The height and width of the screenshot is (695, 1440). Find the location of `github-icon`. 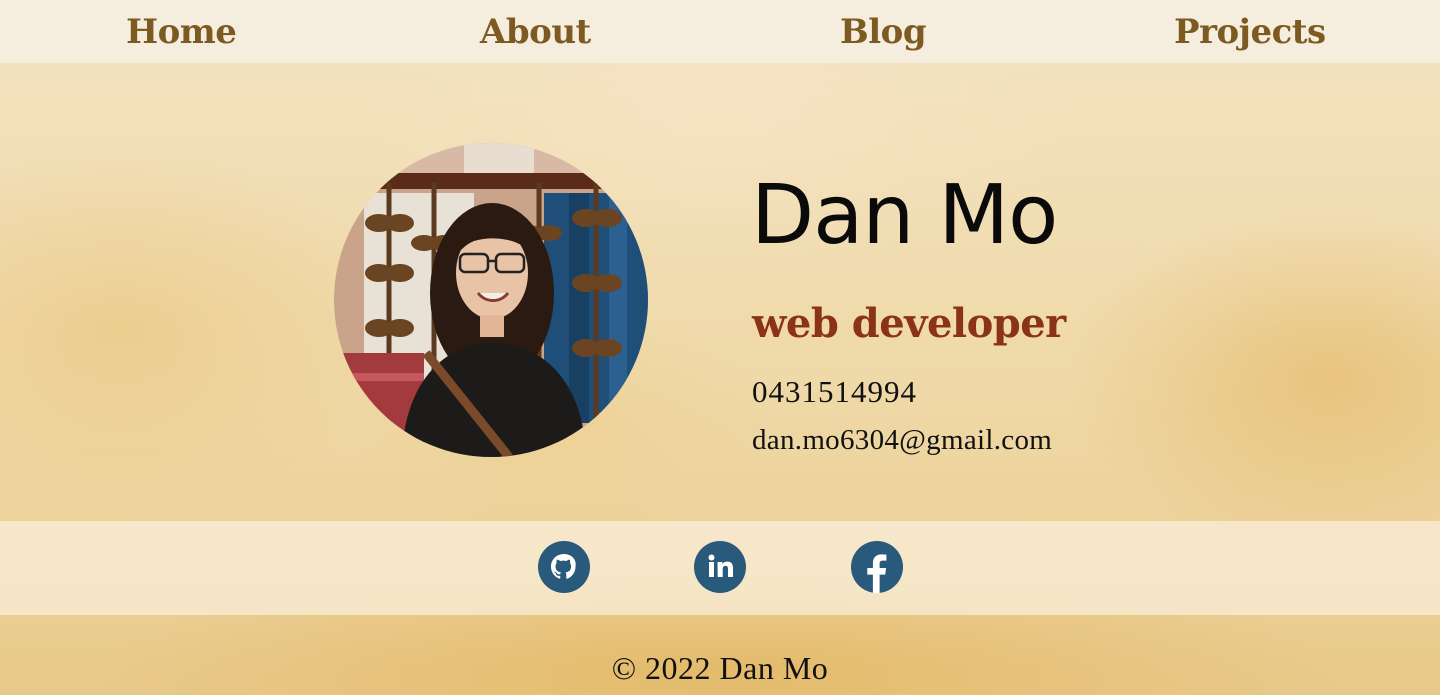

github-icon is located at coordinates (564, 567).